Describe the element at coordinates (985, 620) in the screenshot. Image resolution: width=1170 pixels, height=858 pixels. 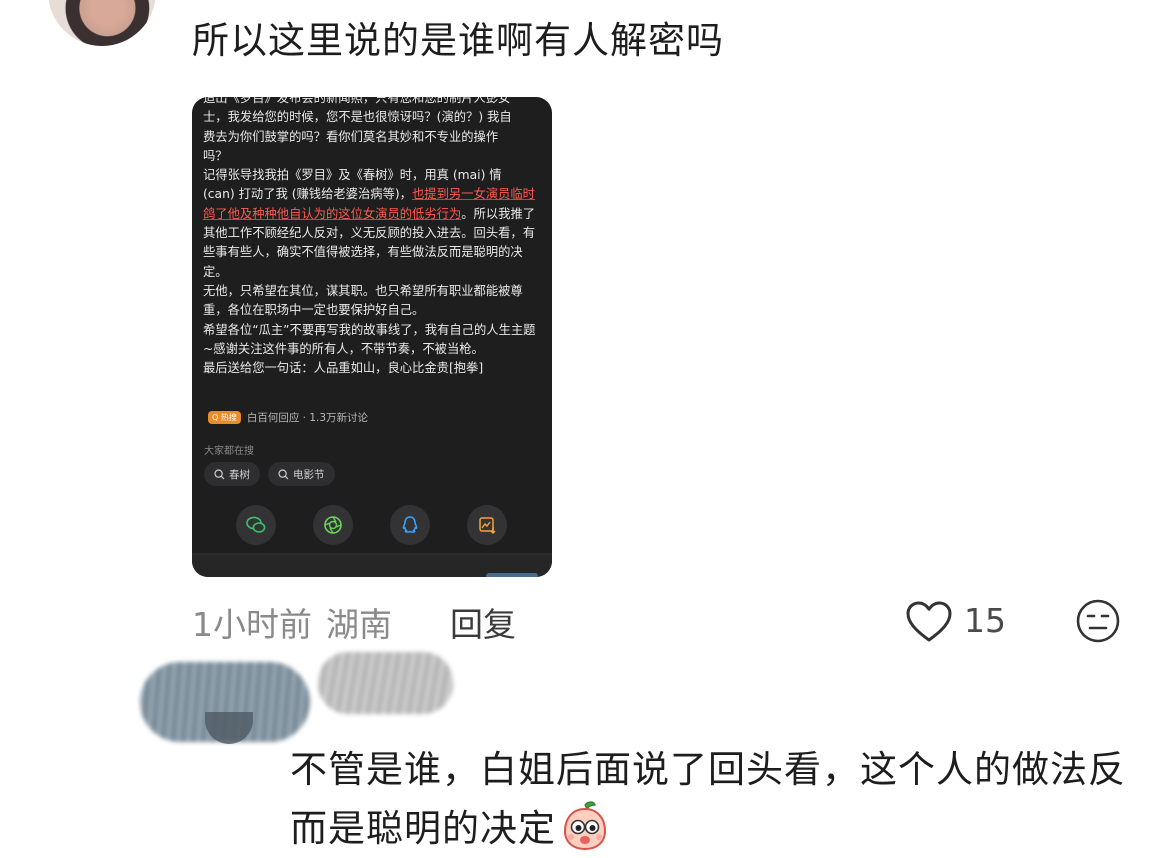
I see `like-count: 15` at that location.